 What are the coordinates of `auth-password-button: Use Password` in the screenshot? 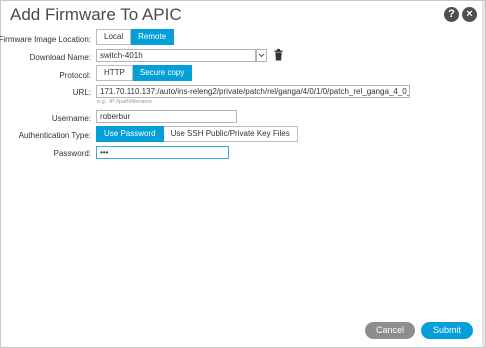 It's located at (130, 134).